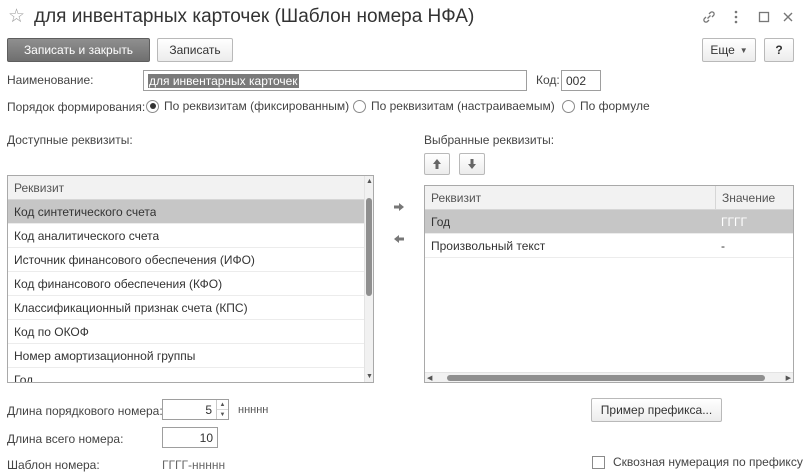 This screenshot has width=803, height=474. I want to click on table-row: Номер амортизационной группы, so click(186, 356).